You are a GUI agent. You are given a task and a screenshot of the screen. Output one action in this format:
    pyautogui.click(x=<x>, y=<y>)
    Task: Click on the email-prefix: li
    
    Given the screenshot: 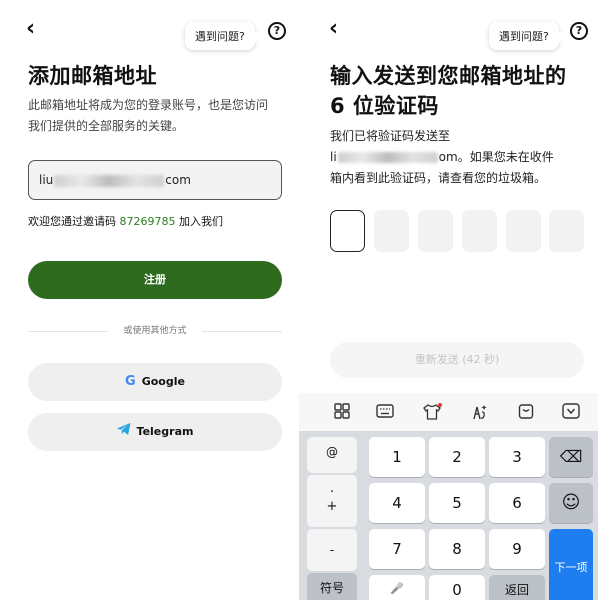 What is the action you would take?
    pyautogui.click(x=333, y=157)
    